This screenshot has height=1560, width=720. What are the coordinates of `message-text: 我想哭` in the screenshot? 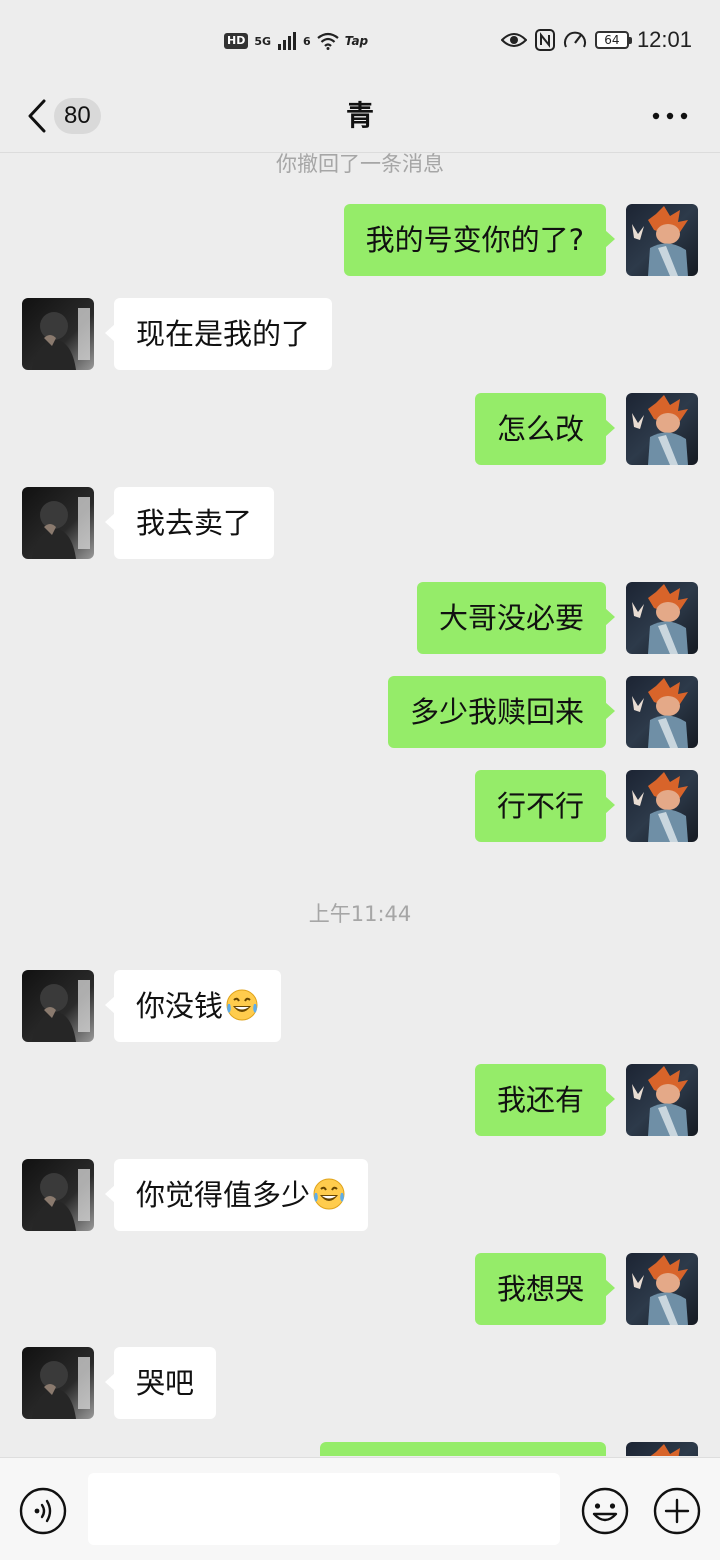 It's located at (540, 1289).